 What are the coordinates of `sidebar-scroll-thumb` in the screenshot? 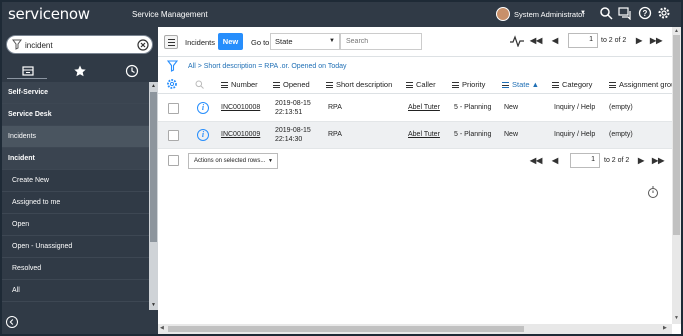 It's located at (153, 167).